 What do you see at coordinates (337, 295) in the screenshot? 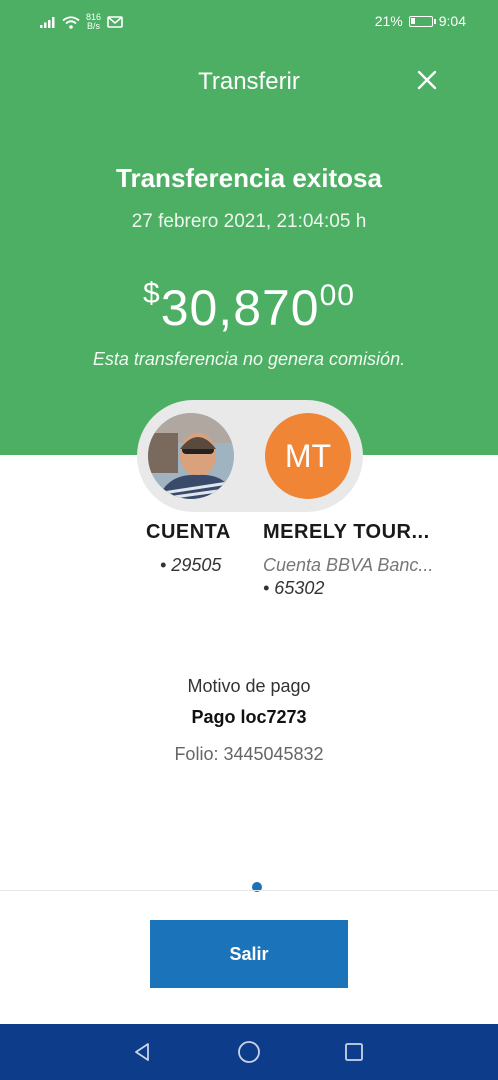
I see `amount-cents: 00` at bounding box center [337, 295].